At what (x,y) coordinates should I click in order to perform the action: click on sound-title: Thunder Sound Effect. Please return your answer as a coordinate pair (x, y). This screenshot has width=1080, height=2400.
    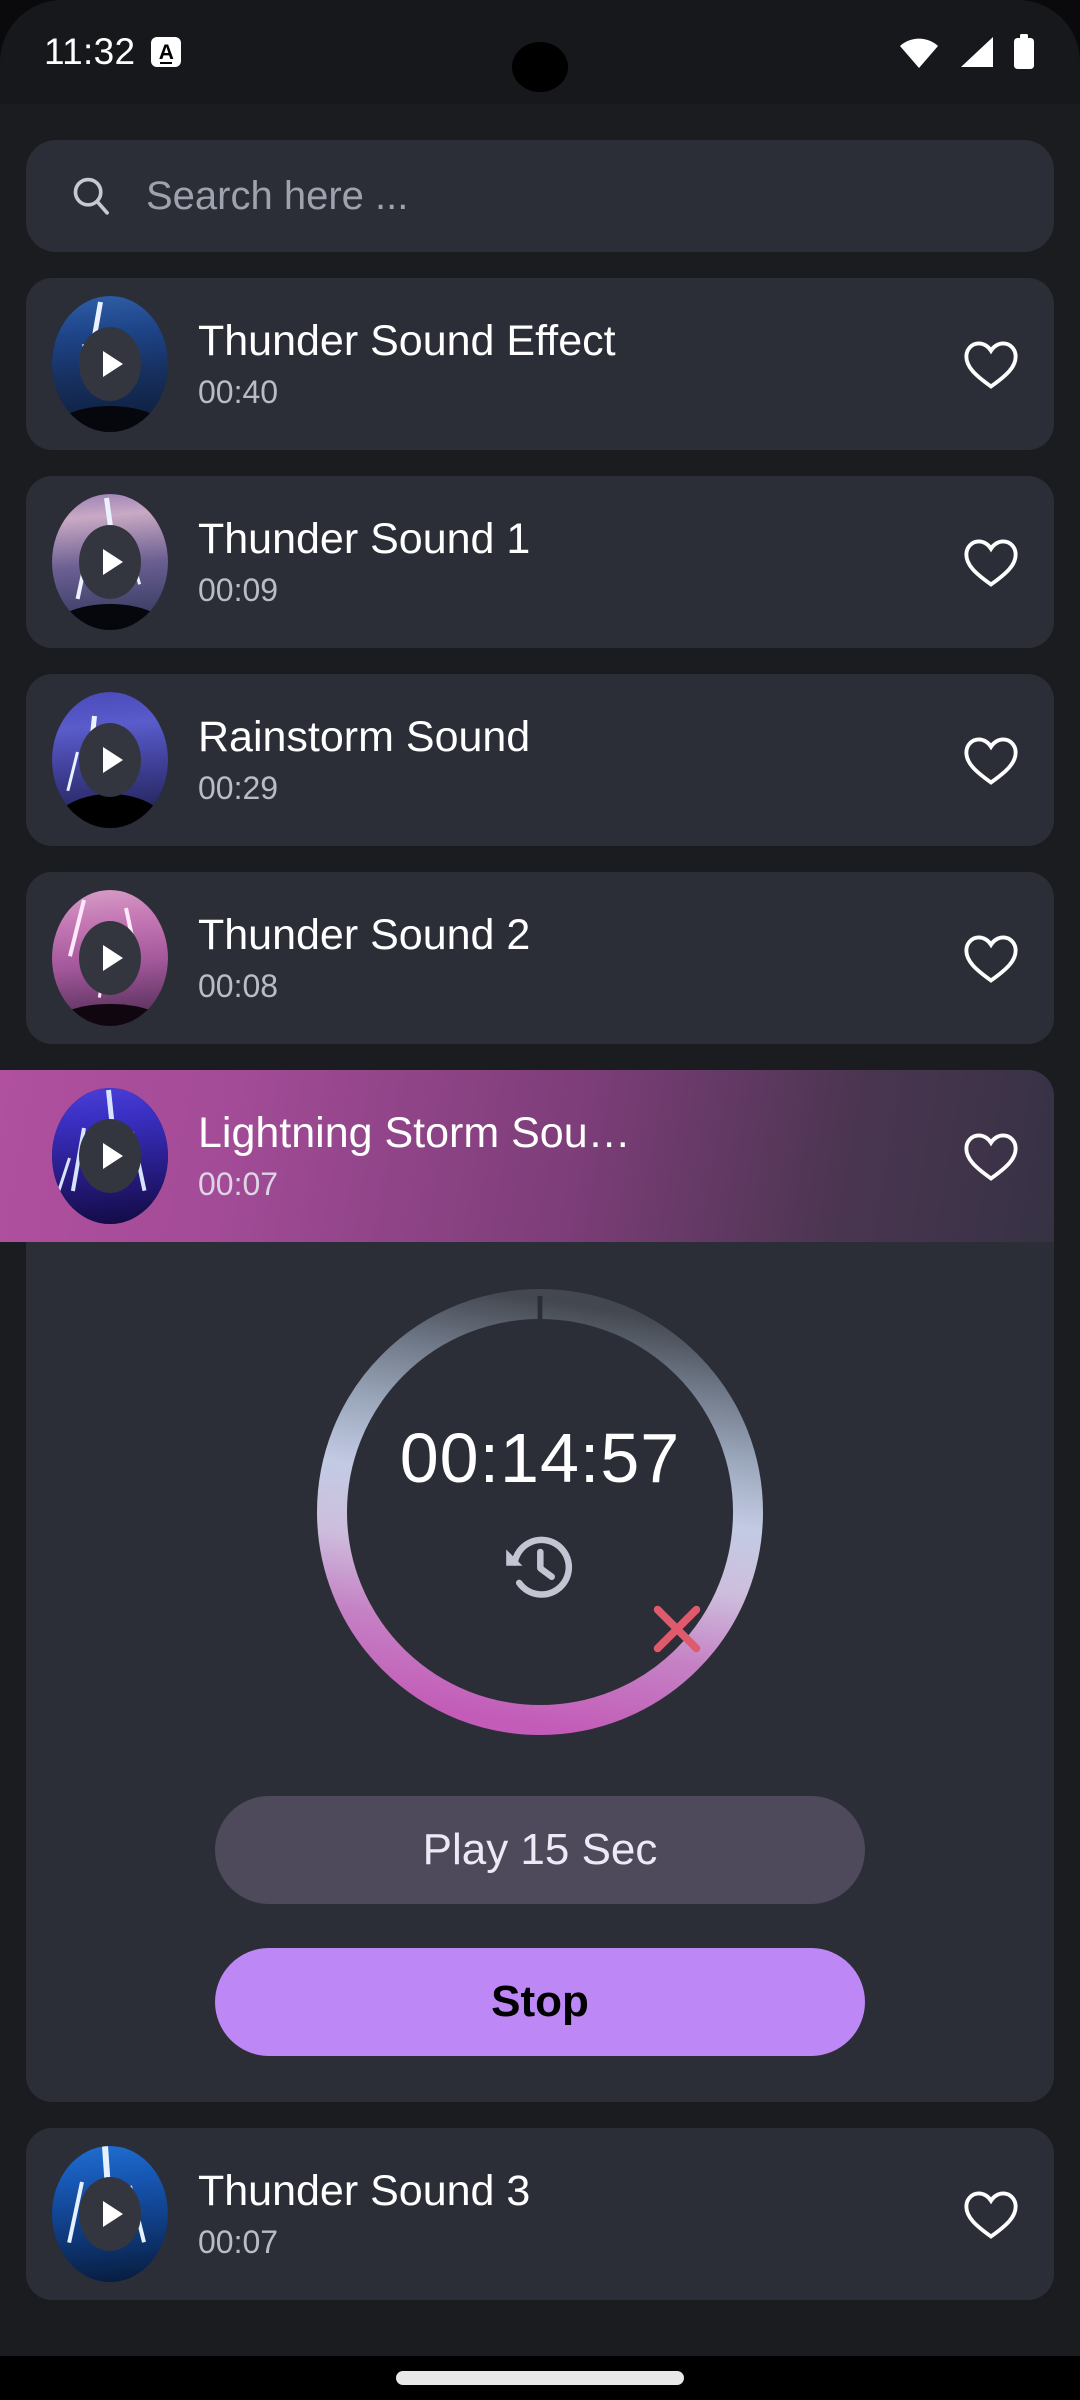
    Looking at the image, I should click on (407, 341).